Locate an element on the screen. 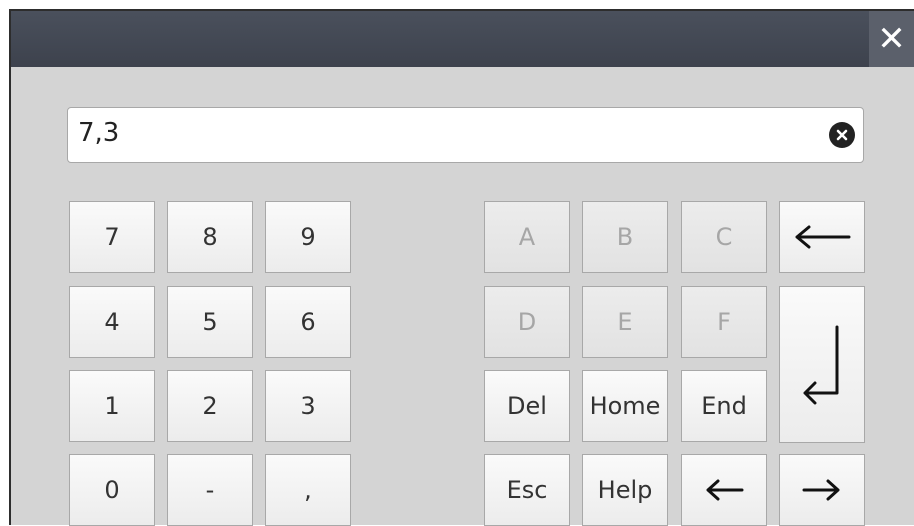 The height and width of the screenshot is (526, 914). key-0: 0 is located at coordinates (112, 490).